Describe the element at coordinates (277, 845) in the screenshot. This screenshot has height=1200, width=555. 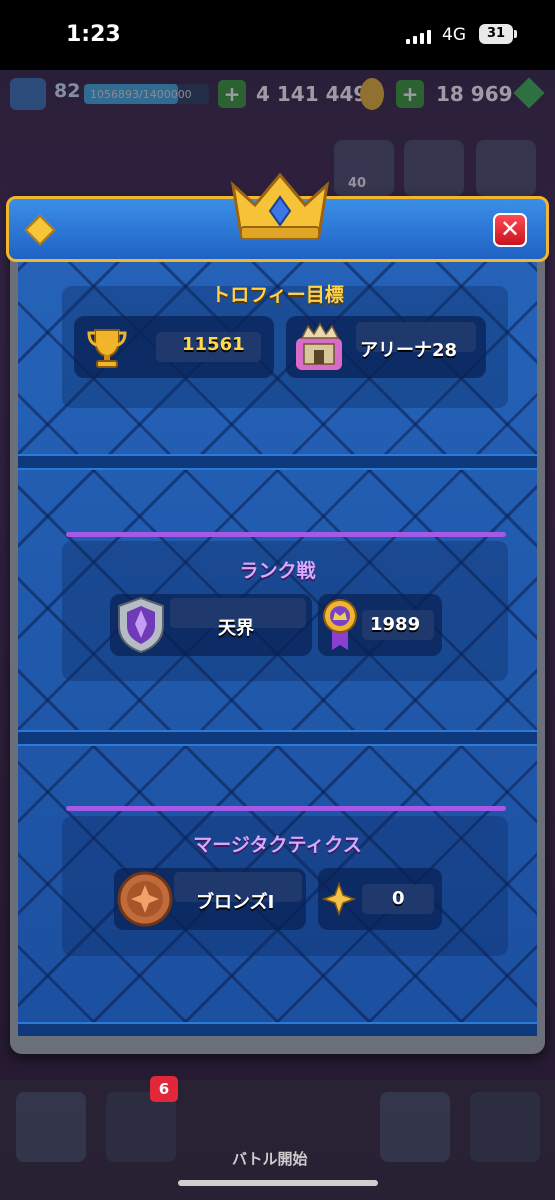
I see `merge-section-title: マージタクティクス` at that location.